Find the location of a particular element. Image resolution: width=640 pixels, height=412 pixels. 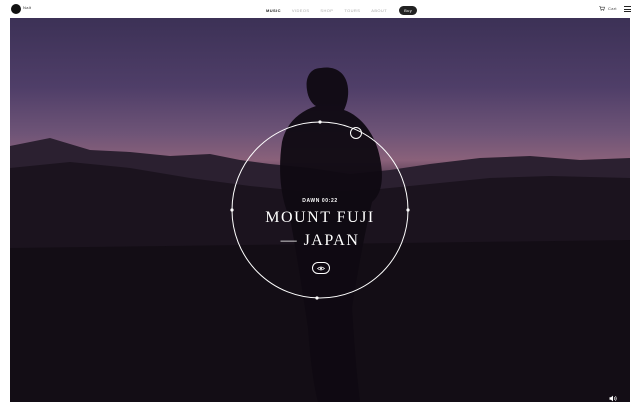

cart-icon is located at coordinates (602, 8).